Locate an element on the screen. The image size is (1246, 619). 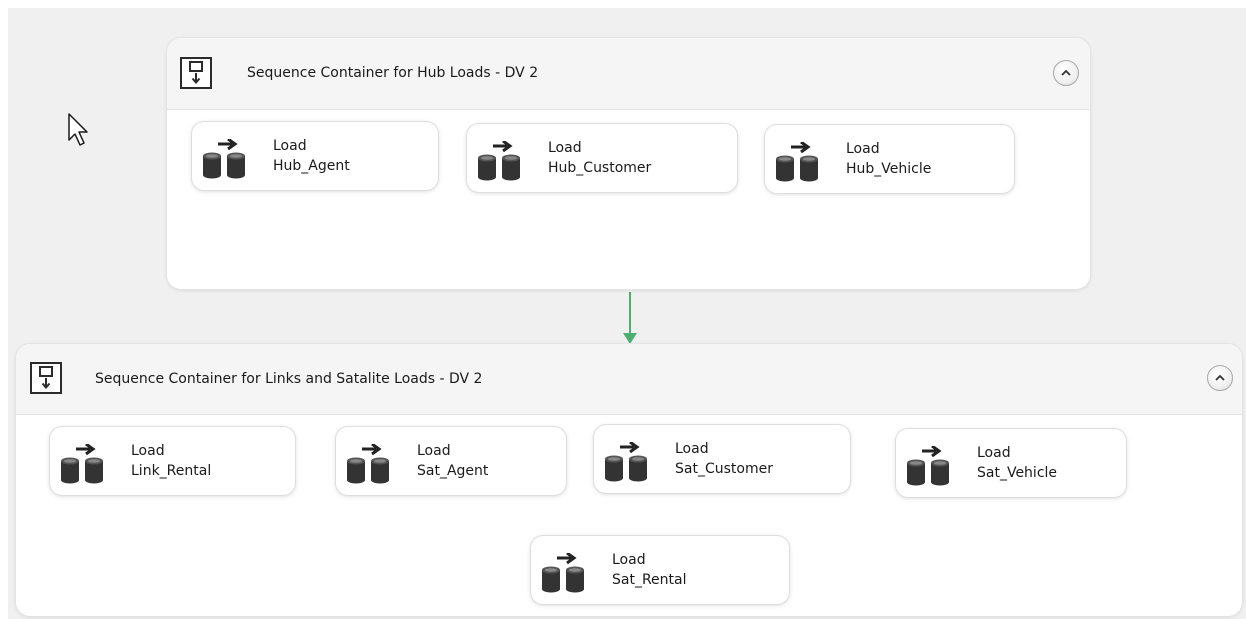
task-label: Load Hub_Agent is located at coordinates (311, 156).